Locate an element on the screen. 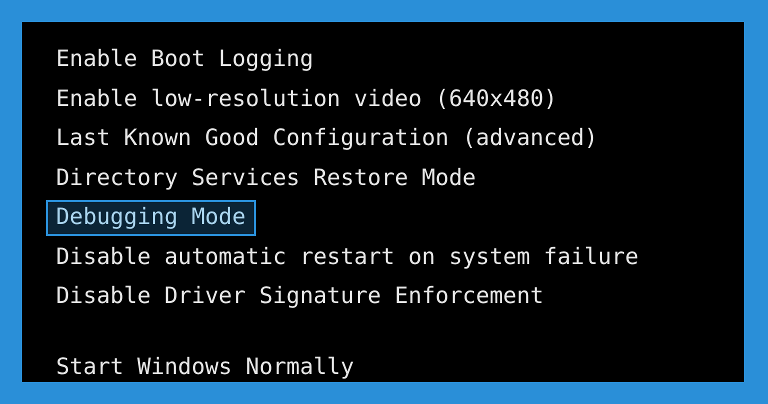 This screenshot has width=768, height=404. boot-option: Start Windows Normally is located at coordinates (205, 367).